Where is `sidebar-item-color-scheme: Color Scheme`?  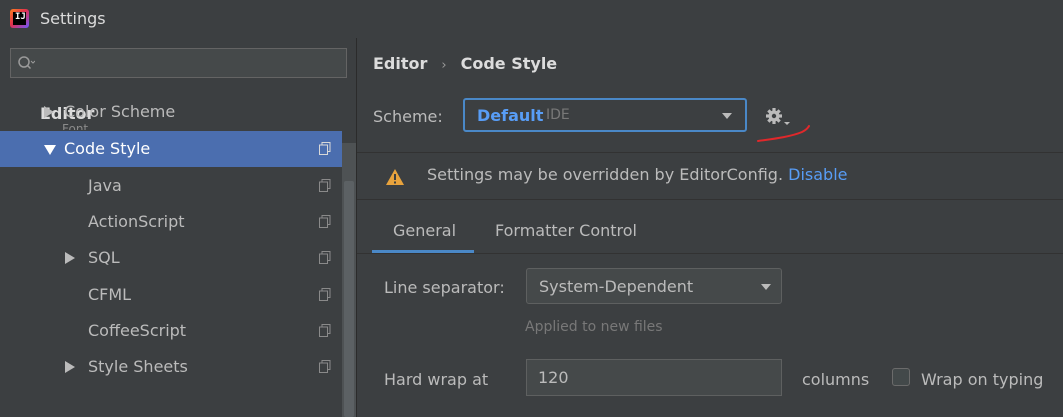
sidebar-item-color-scheme: Color Scheme is located at coordinates (171, 112).